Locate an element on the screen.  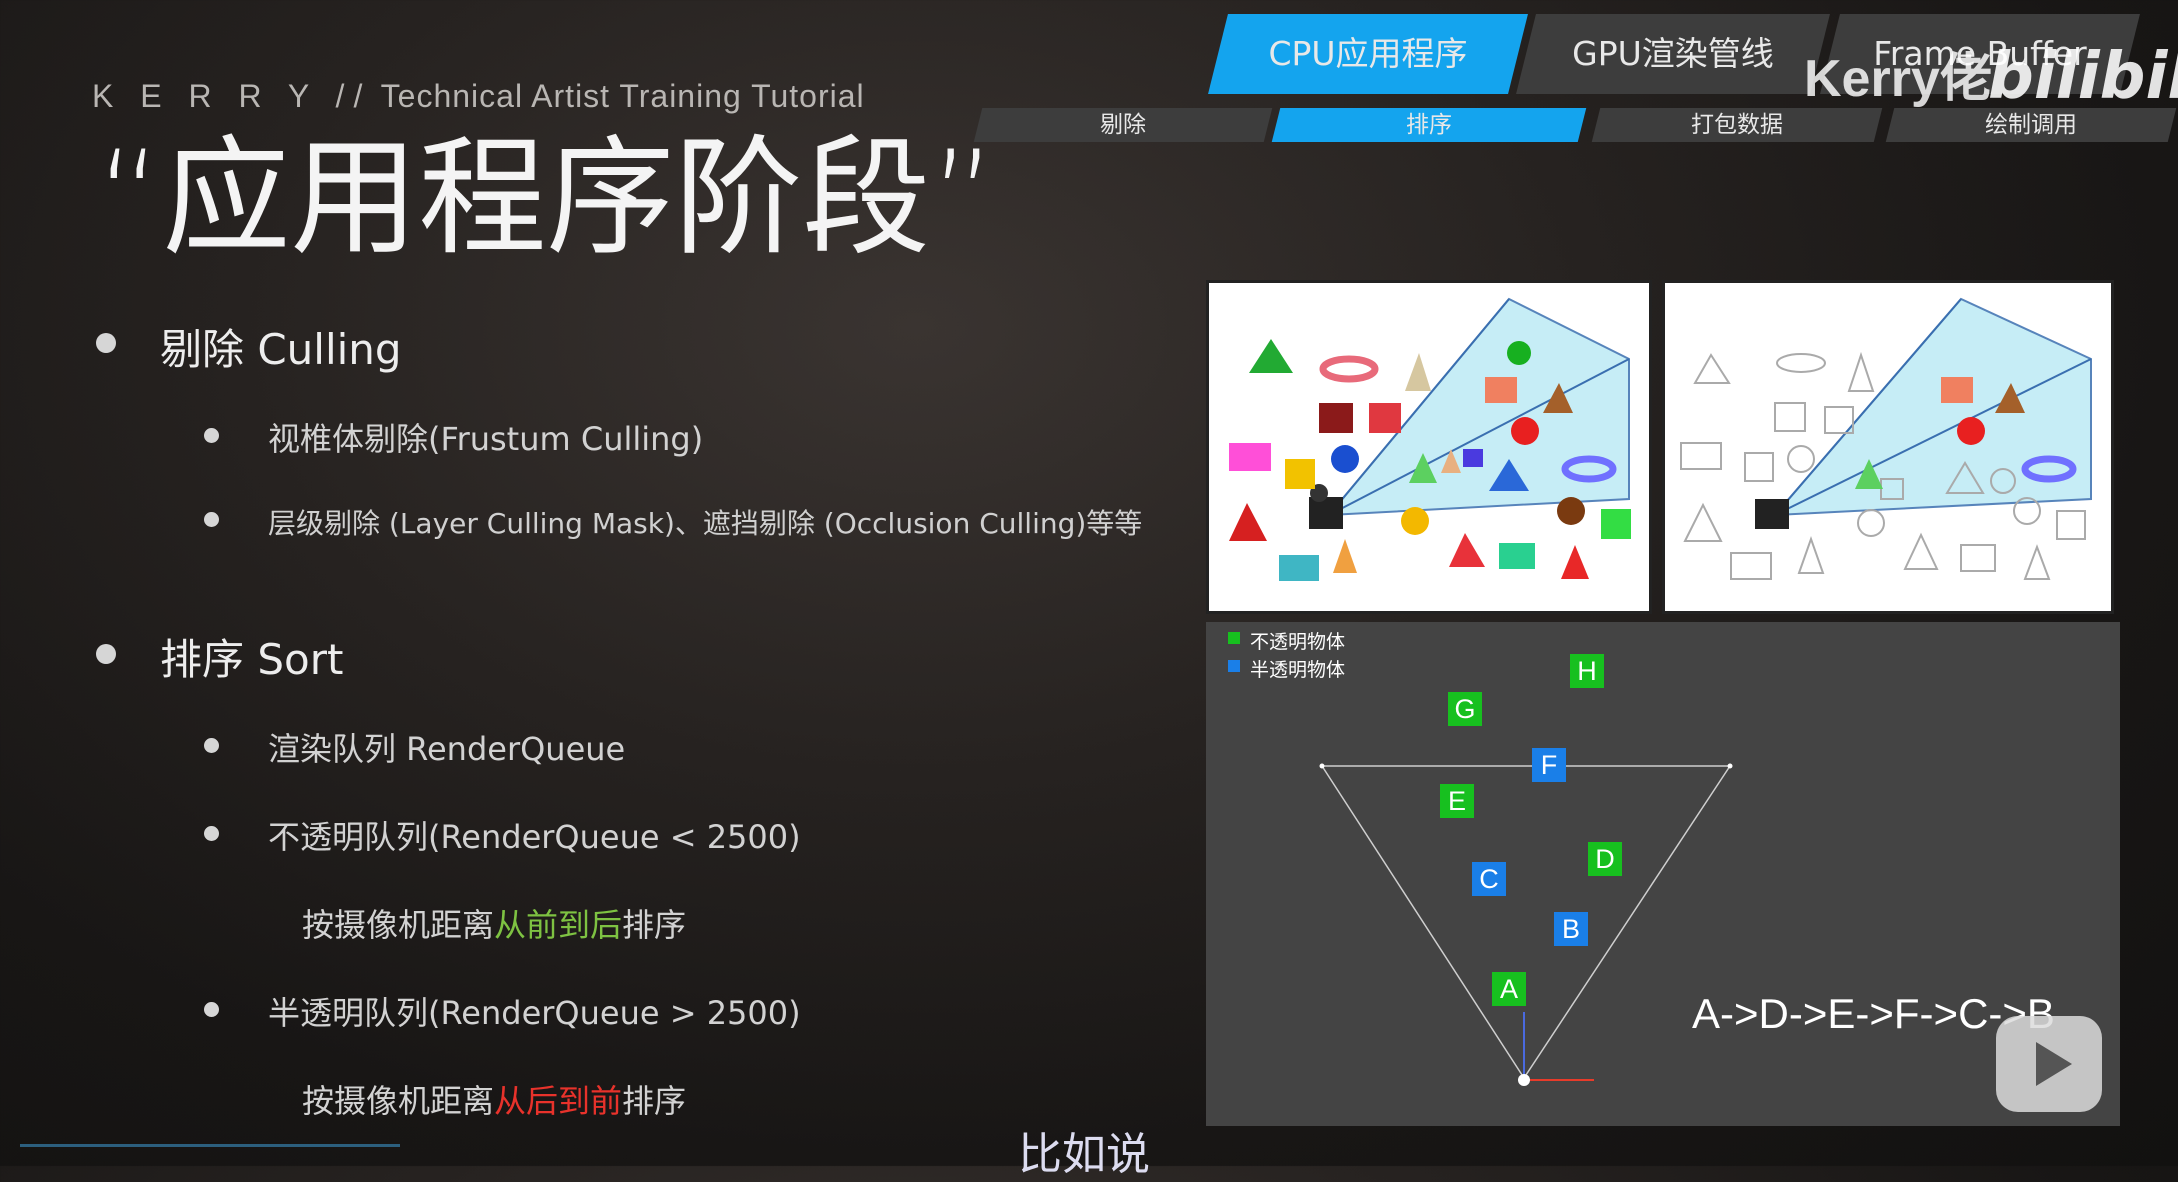
tab-gpu-pipeline: GPU渲染管线 is located at coordinates (1673, 54).